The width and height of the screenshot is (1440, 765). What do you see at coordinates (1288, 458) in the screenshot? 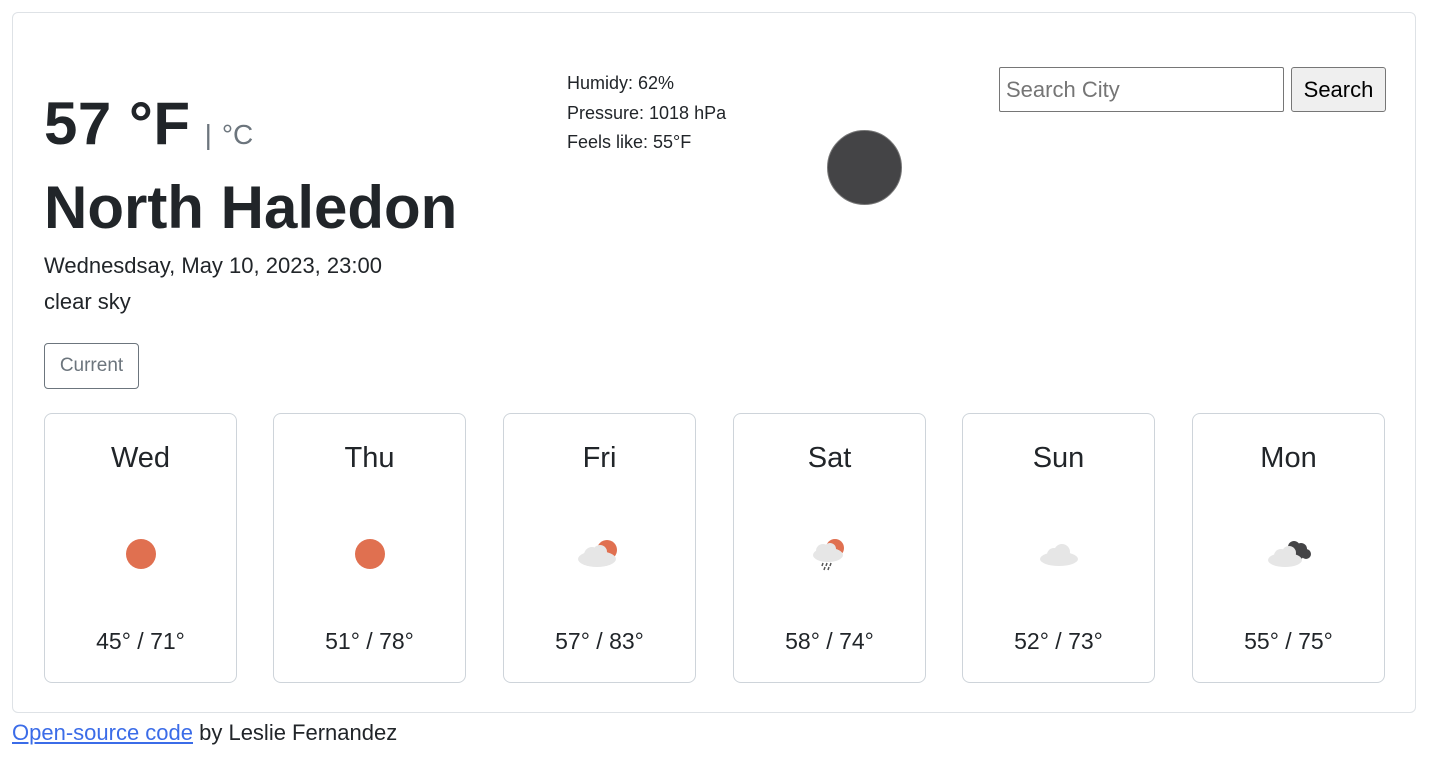
I see `forecast-day-label: Mon` at bounding box center [1288, 458].